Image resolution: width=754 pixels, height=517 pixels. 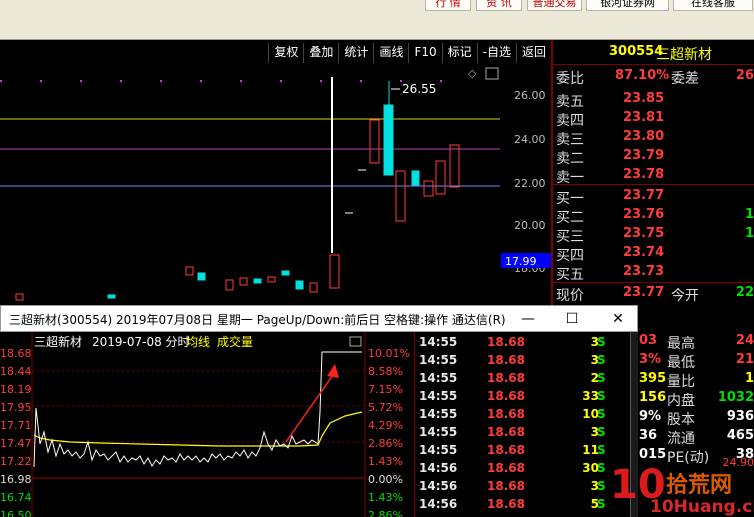 What do you see at coordinates (713, 5) in the screenshot?
I see `online-service-button: 在线客服` at bounding box center [713, 5].